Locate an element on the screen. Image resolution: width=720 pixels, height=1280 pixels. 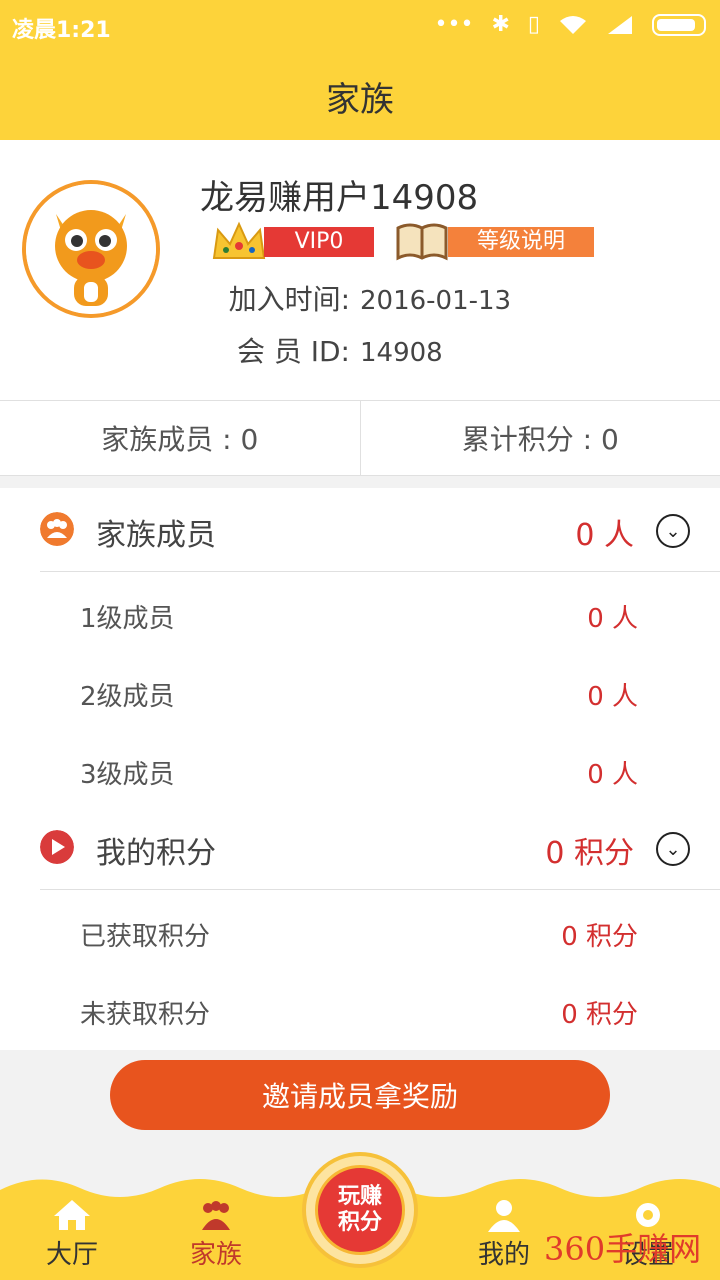
list-item: 3级成员 0 人 is located at coordinates (360, 769).